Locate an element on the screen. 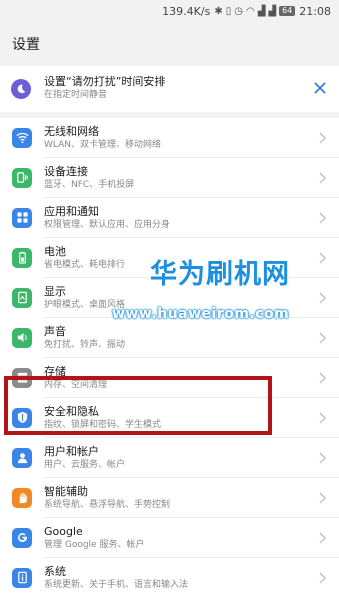 Image resolution: width=339 pixels, height=603 pixels. battery-icon is located at coordinates (22, 257).